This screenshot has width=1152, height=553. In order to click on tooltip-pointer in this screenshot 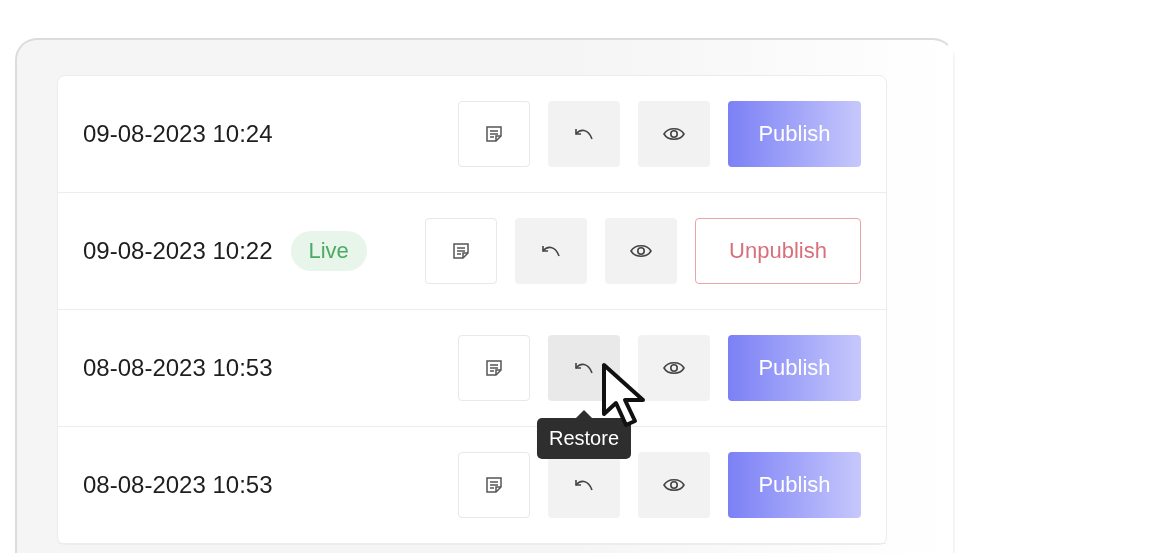, I will do `click(584, 414)`.